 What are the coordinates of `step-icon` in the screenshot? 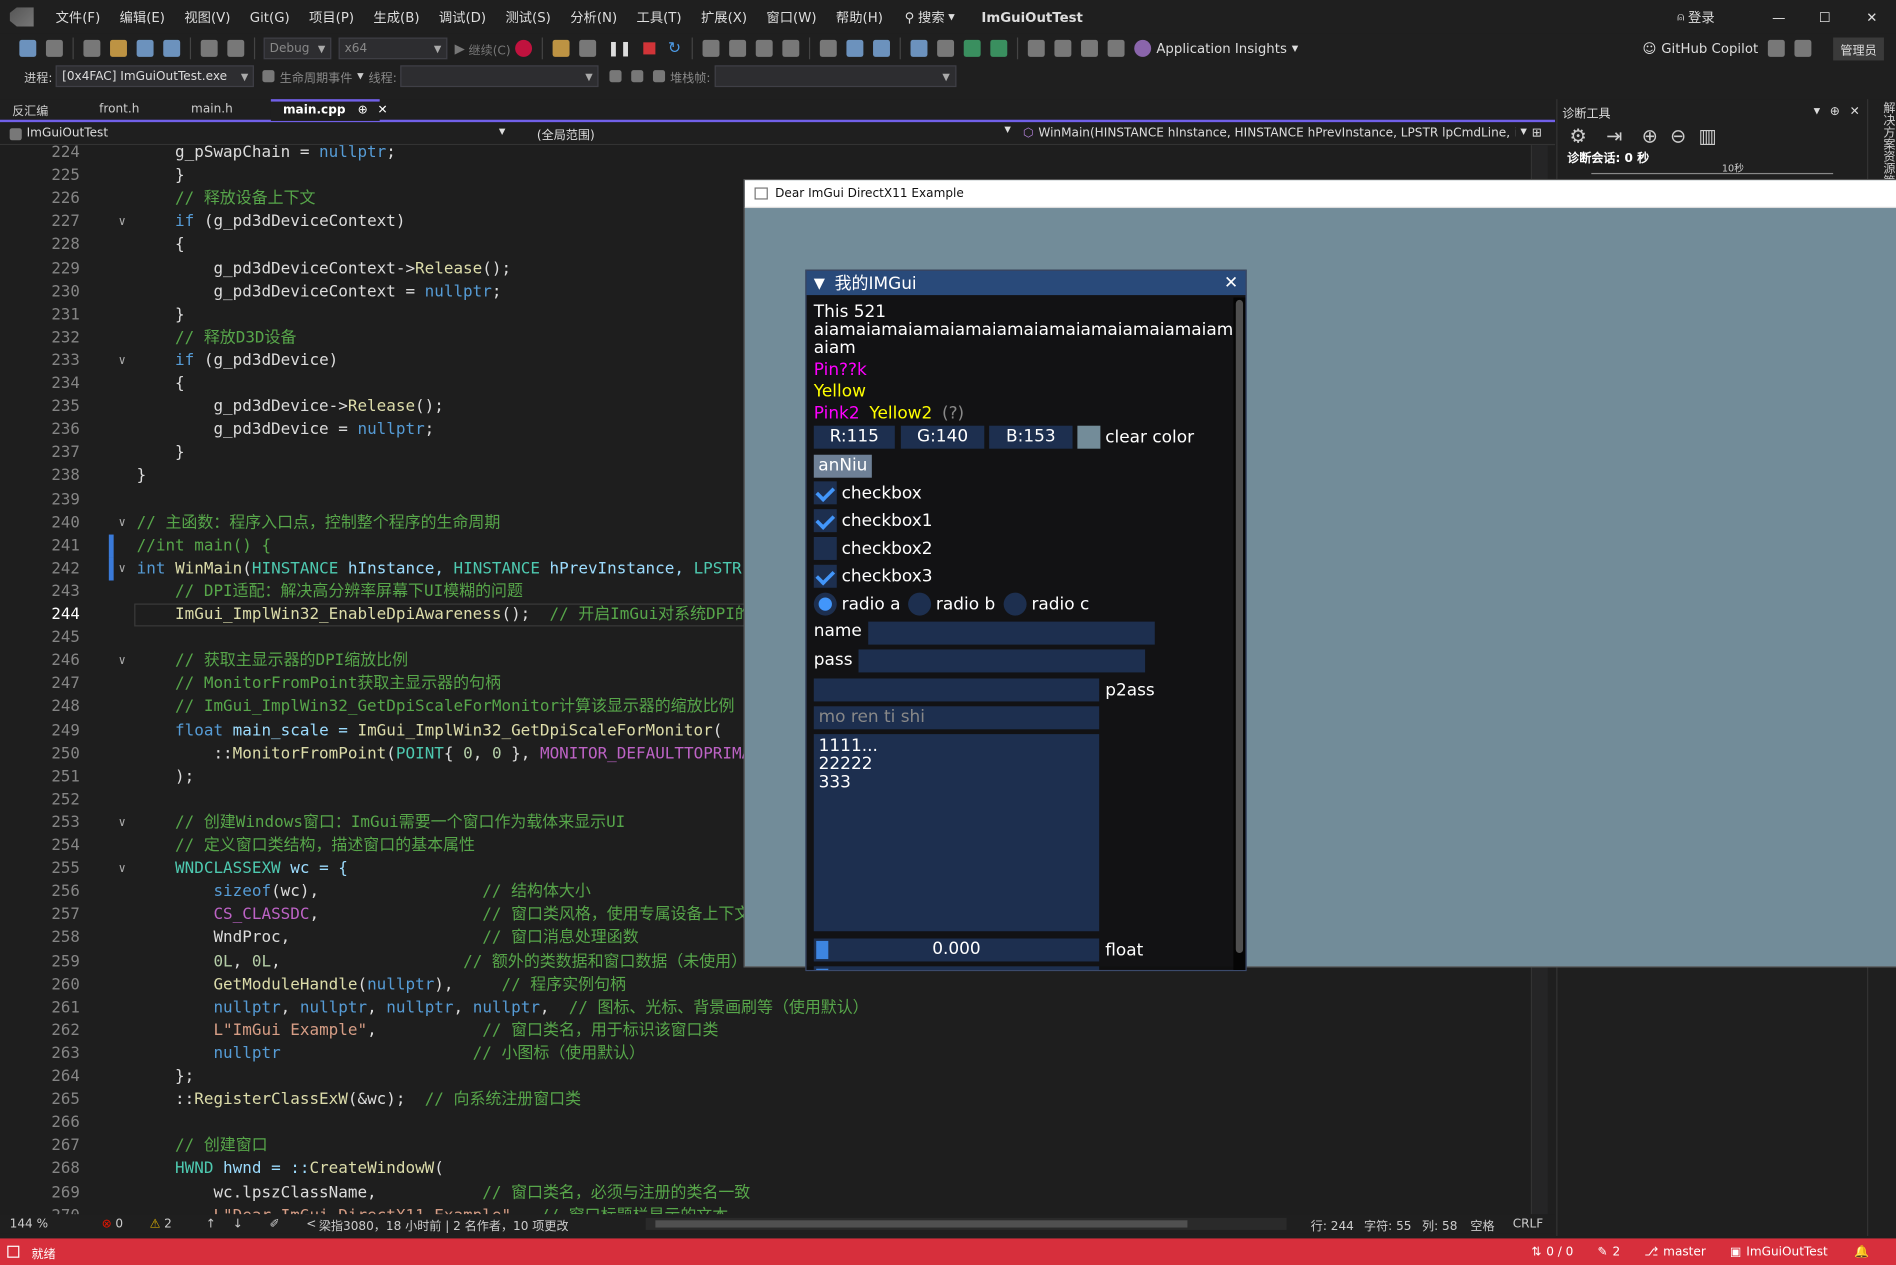 It's located at (711, 48).